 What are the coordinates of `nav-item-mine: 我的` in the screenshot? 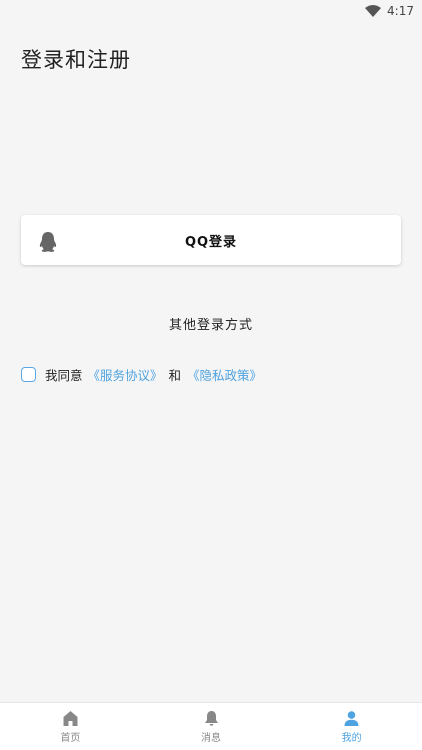 It's located at (351, 726).